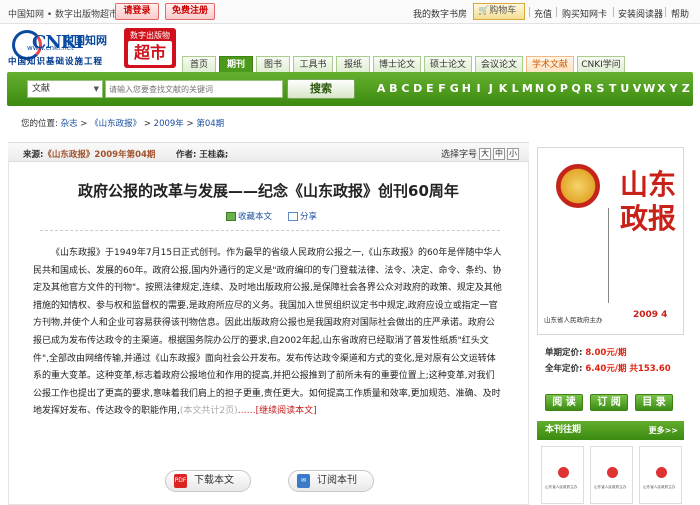  Describe the element at coordinates (661, 88) in the screenshot. I see `alphabet-letter: X` at that location.